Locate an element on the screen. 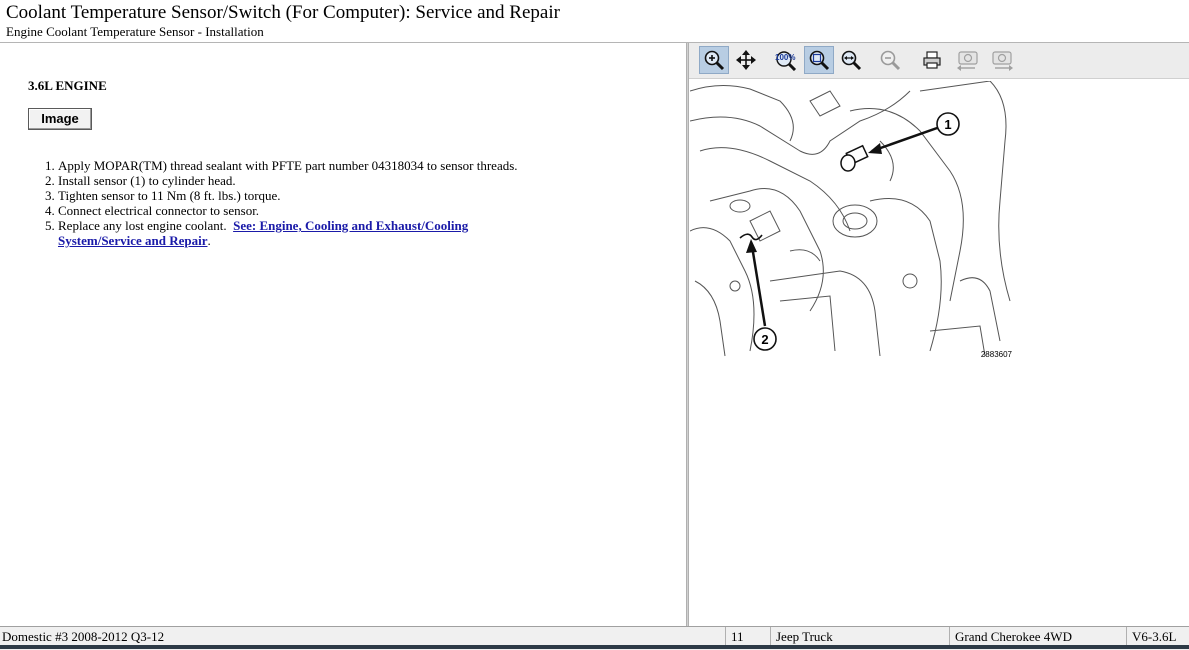 Image resolution: width=1189 pixels, height=650 pixels. previous-image-button is located at coordinates (968, 60).